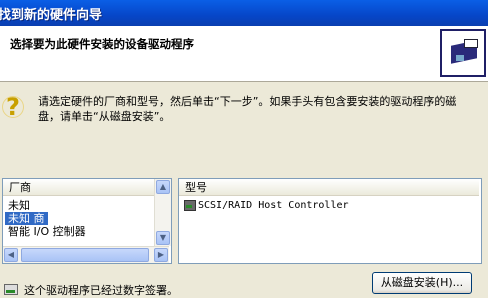 The image size is (488, 298). Describe the element at coordinates (101, 290) in the screenshot. I see `signature-status-text: 这个驱动程序已经过数字签署。` at that location.